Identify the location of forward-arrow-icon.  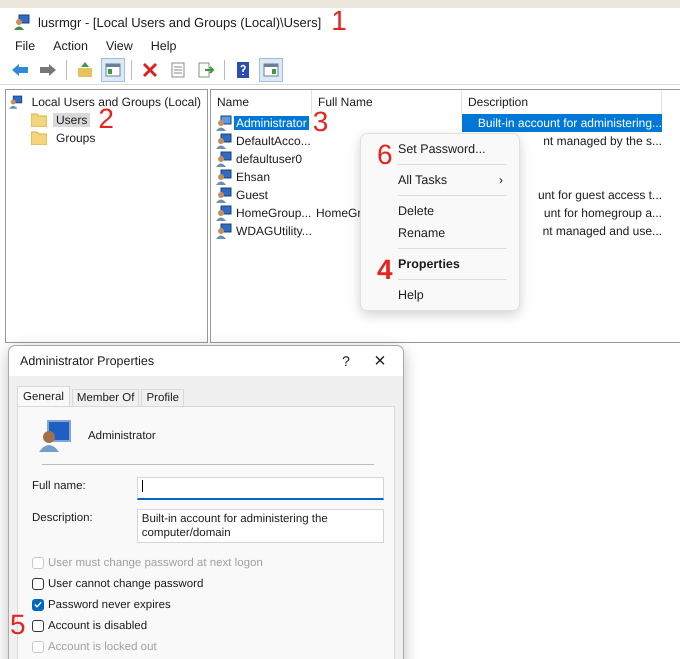
(48, 70).